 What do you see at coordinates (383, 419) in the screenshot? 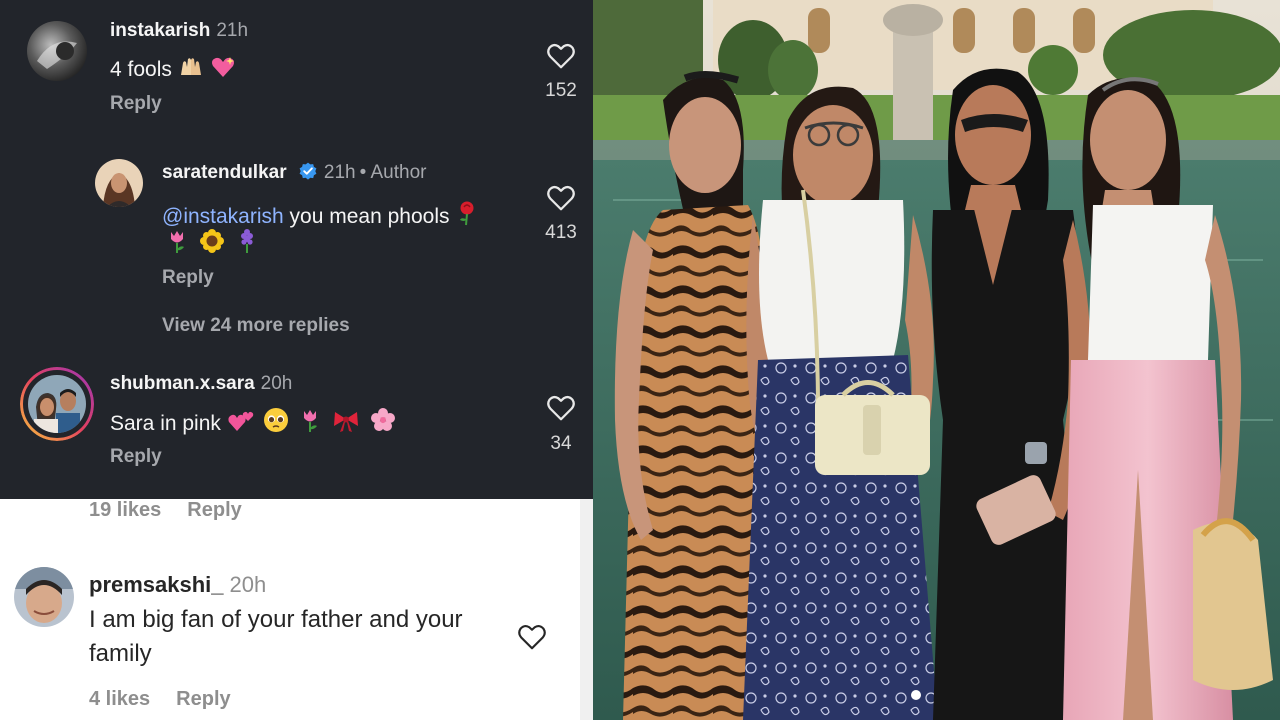
I see `cherry-blossom-emoji-icon` at bounding box center [383, 419].